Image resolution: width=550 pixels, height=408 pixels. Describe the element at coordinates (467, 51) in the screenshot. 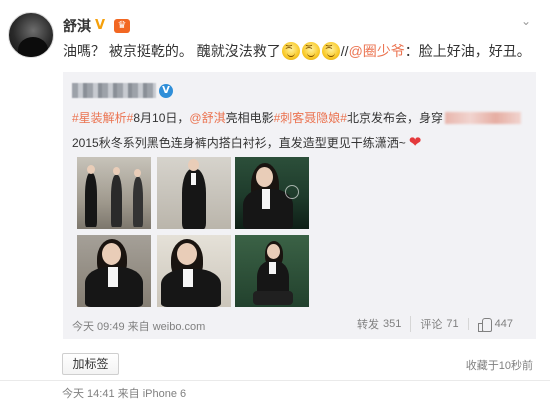

I see `reply-text: ：脸上好油，好丑。` at that location.